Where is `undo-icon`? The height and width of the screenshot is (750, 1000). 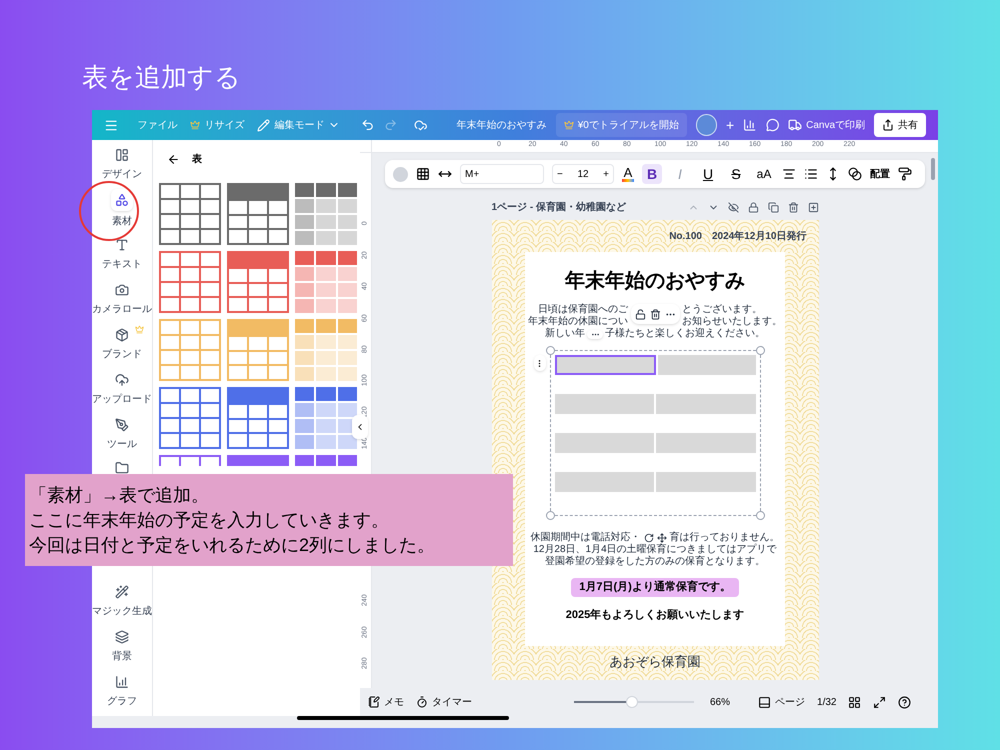
undo-icon is located at coordinates (368, 125).